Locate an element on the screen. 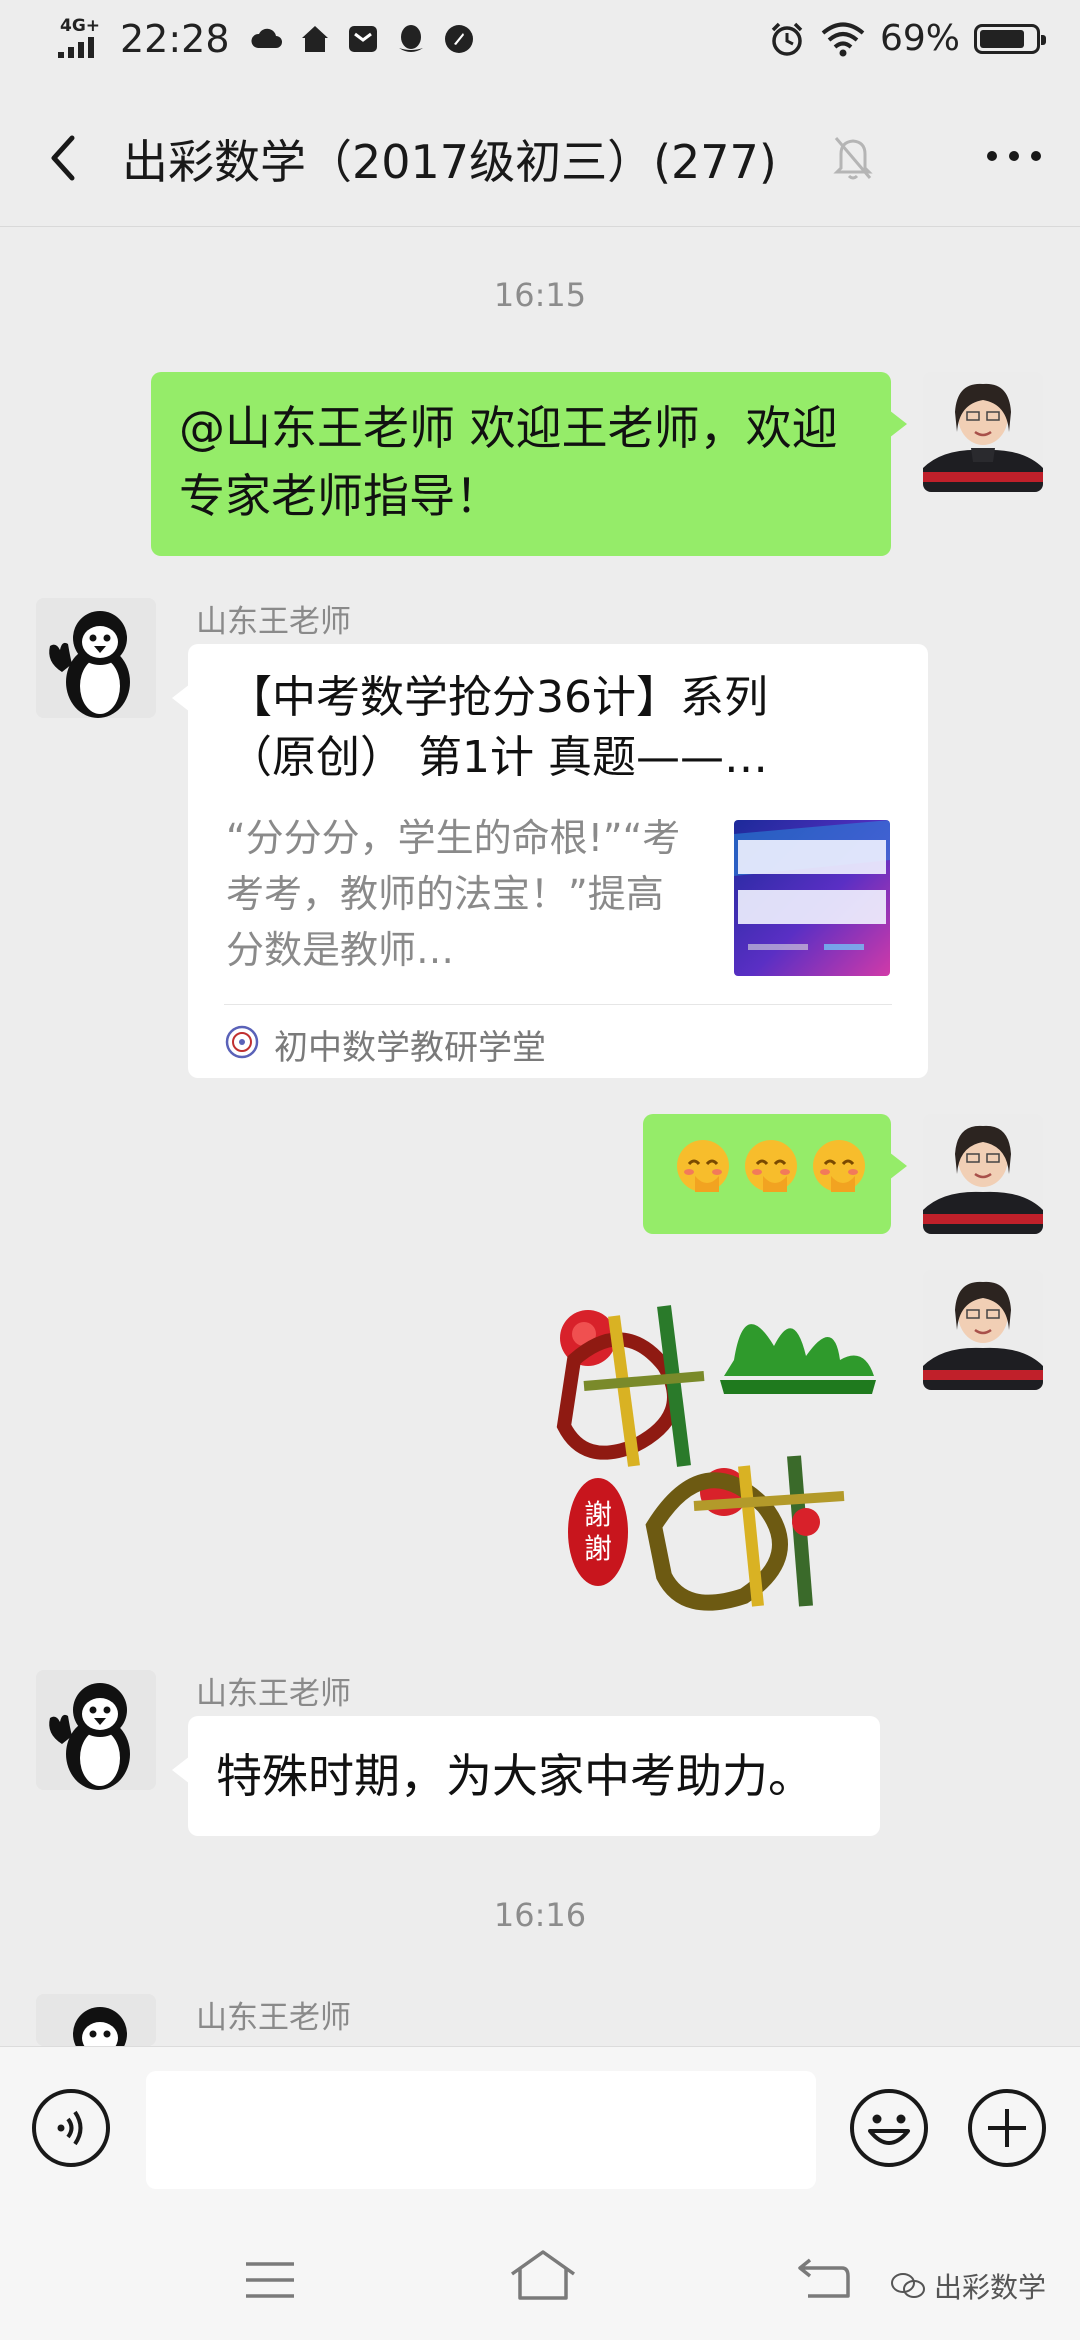 This screenshot has height=2340, width=1080. message-input is located at coordinates (481, 2130).